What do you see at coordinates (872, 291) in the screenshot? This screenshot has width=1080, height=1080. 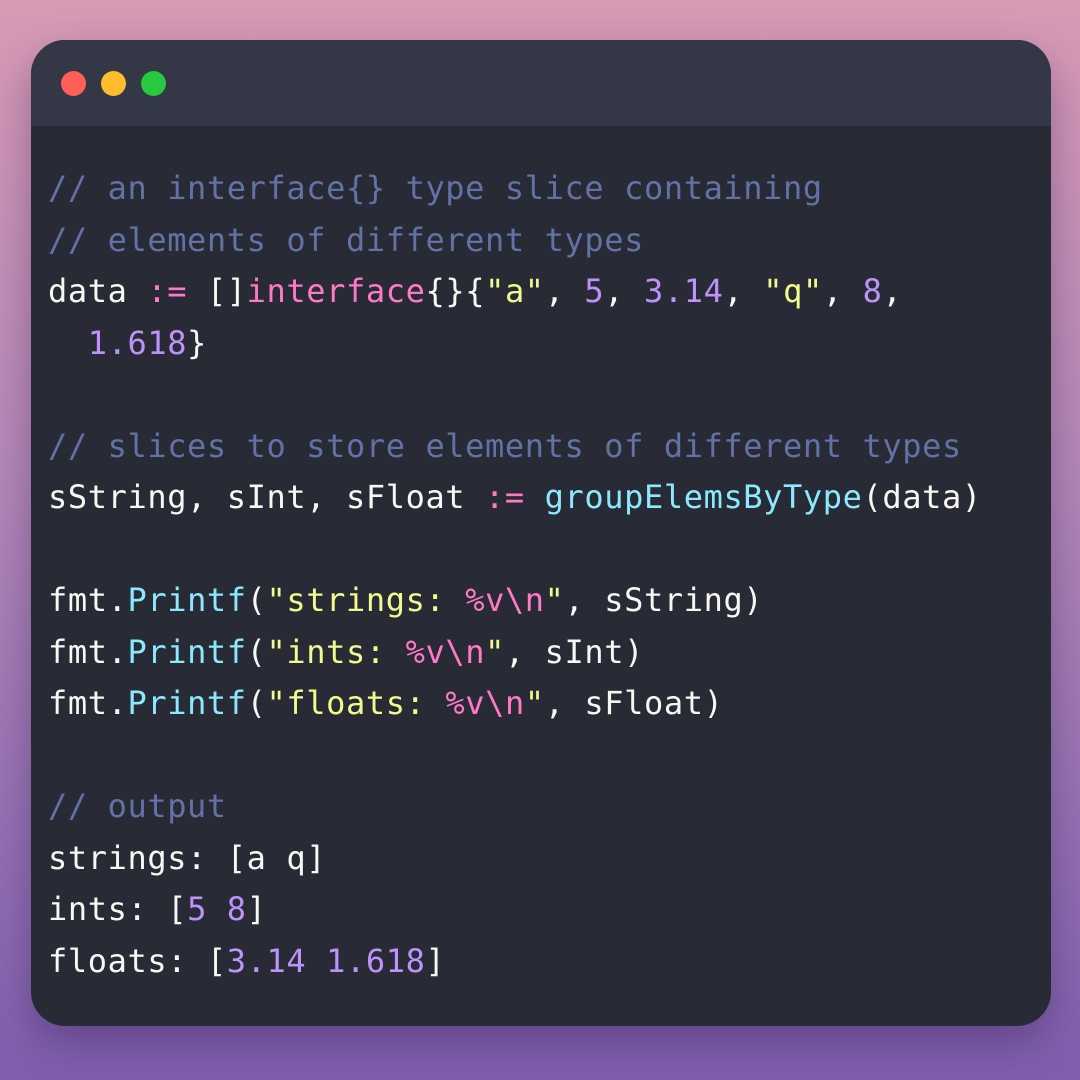 I see `code-token: 8` at bounding box center [872, 291].